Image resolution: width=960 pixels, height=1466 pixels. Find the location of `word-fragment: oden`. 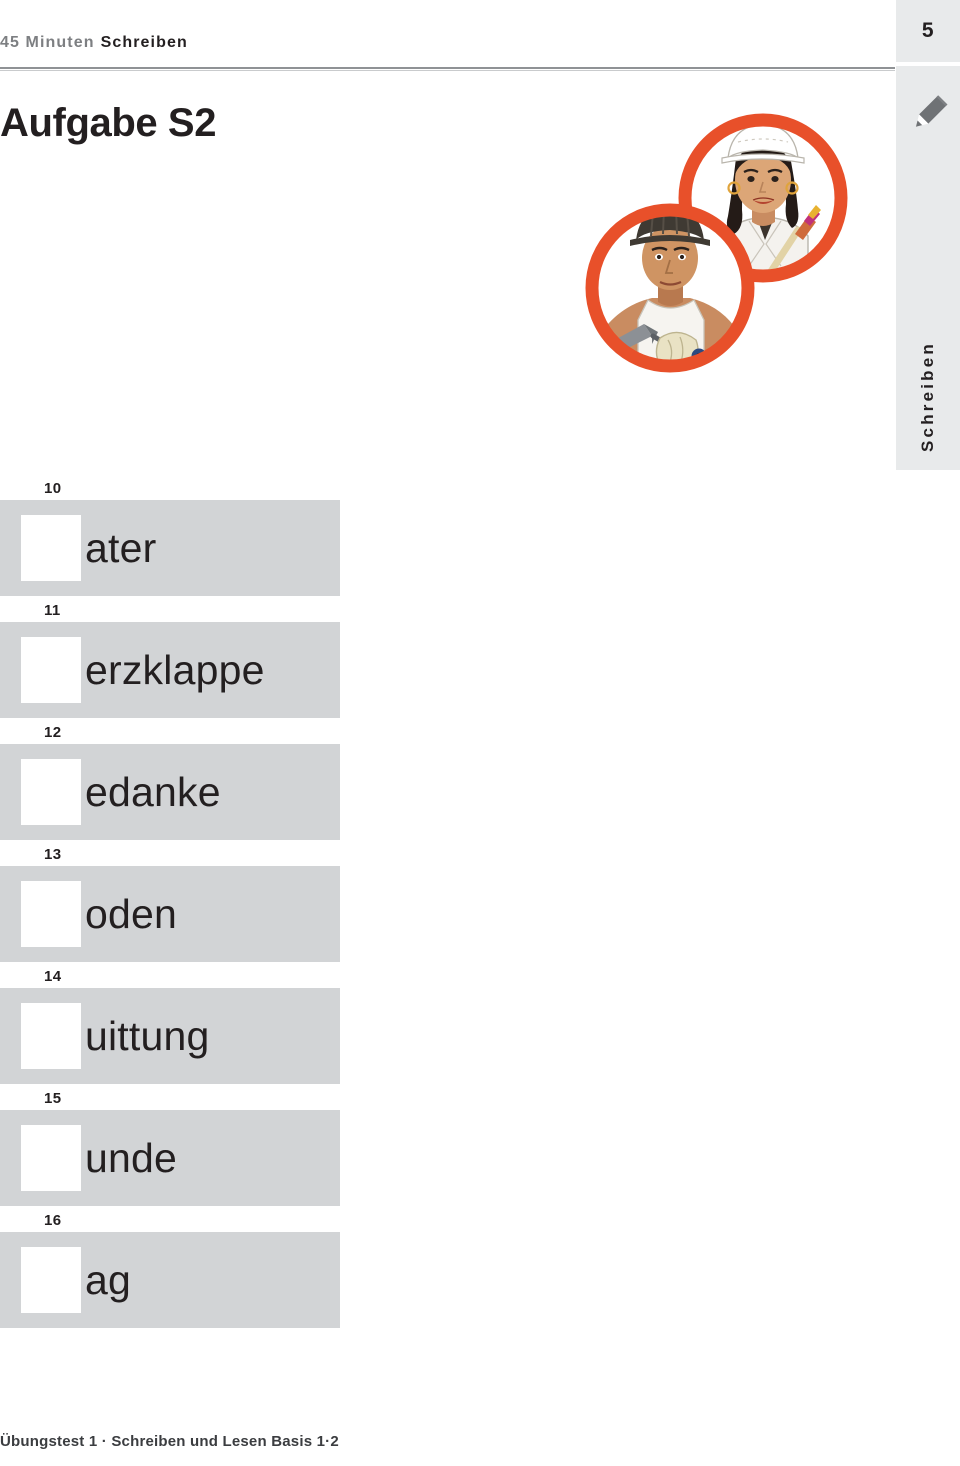

word-fragment: oden is located at coordinates (131, 913).